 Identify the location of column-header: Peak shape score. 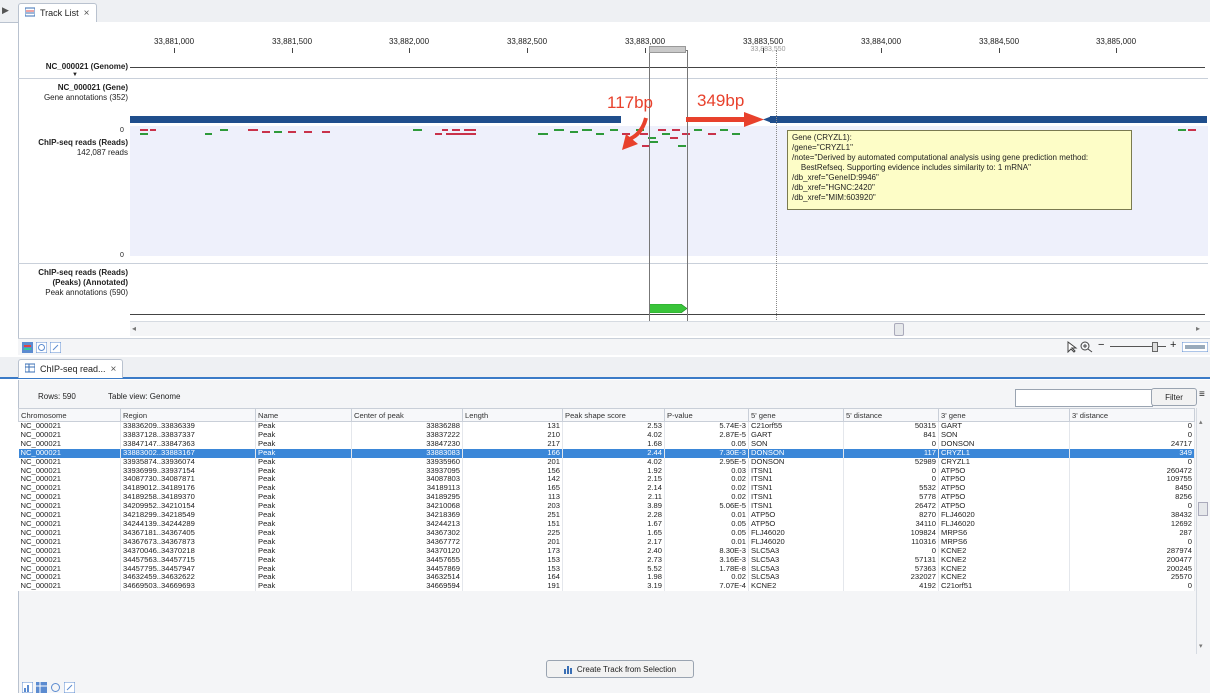
(613, 415).